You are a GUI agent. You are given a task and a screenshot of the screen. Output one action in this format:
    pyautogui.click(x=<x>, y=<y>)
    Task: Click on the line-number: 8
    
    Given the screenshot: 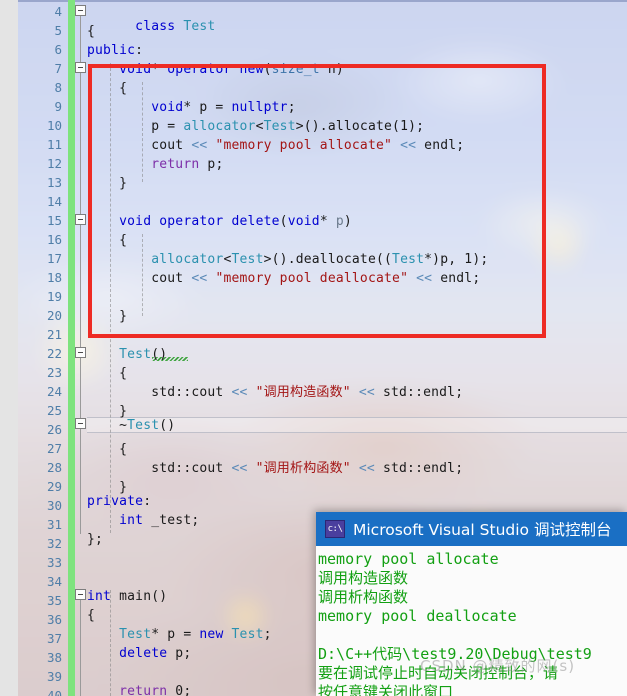 What is the action you would take?
    pyautogui.click(x=58, y=87)
    